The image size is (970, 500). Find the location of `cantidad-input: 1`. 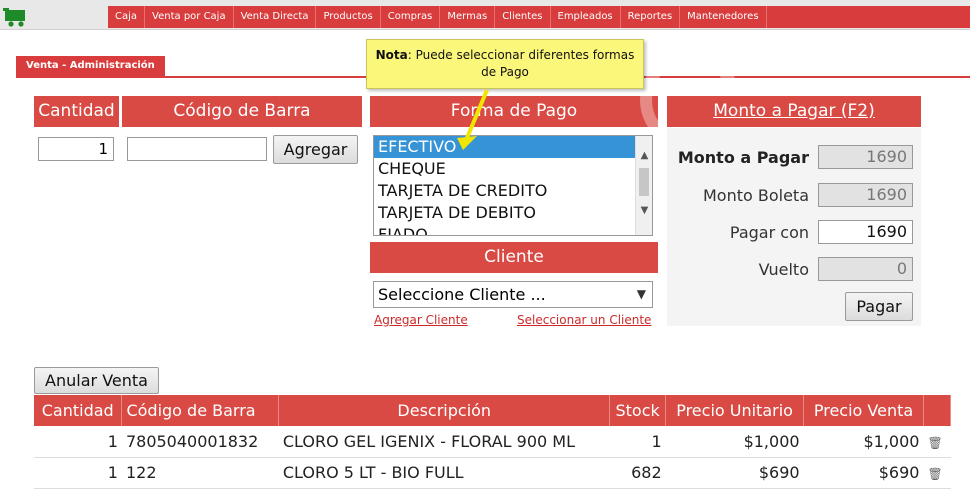

cantidad-input: 1 is located at coordinates (76, 149).